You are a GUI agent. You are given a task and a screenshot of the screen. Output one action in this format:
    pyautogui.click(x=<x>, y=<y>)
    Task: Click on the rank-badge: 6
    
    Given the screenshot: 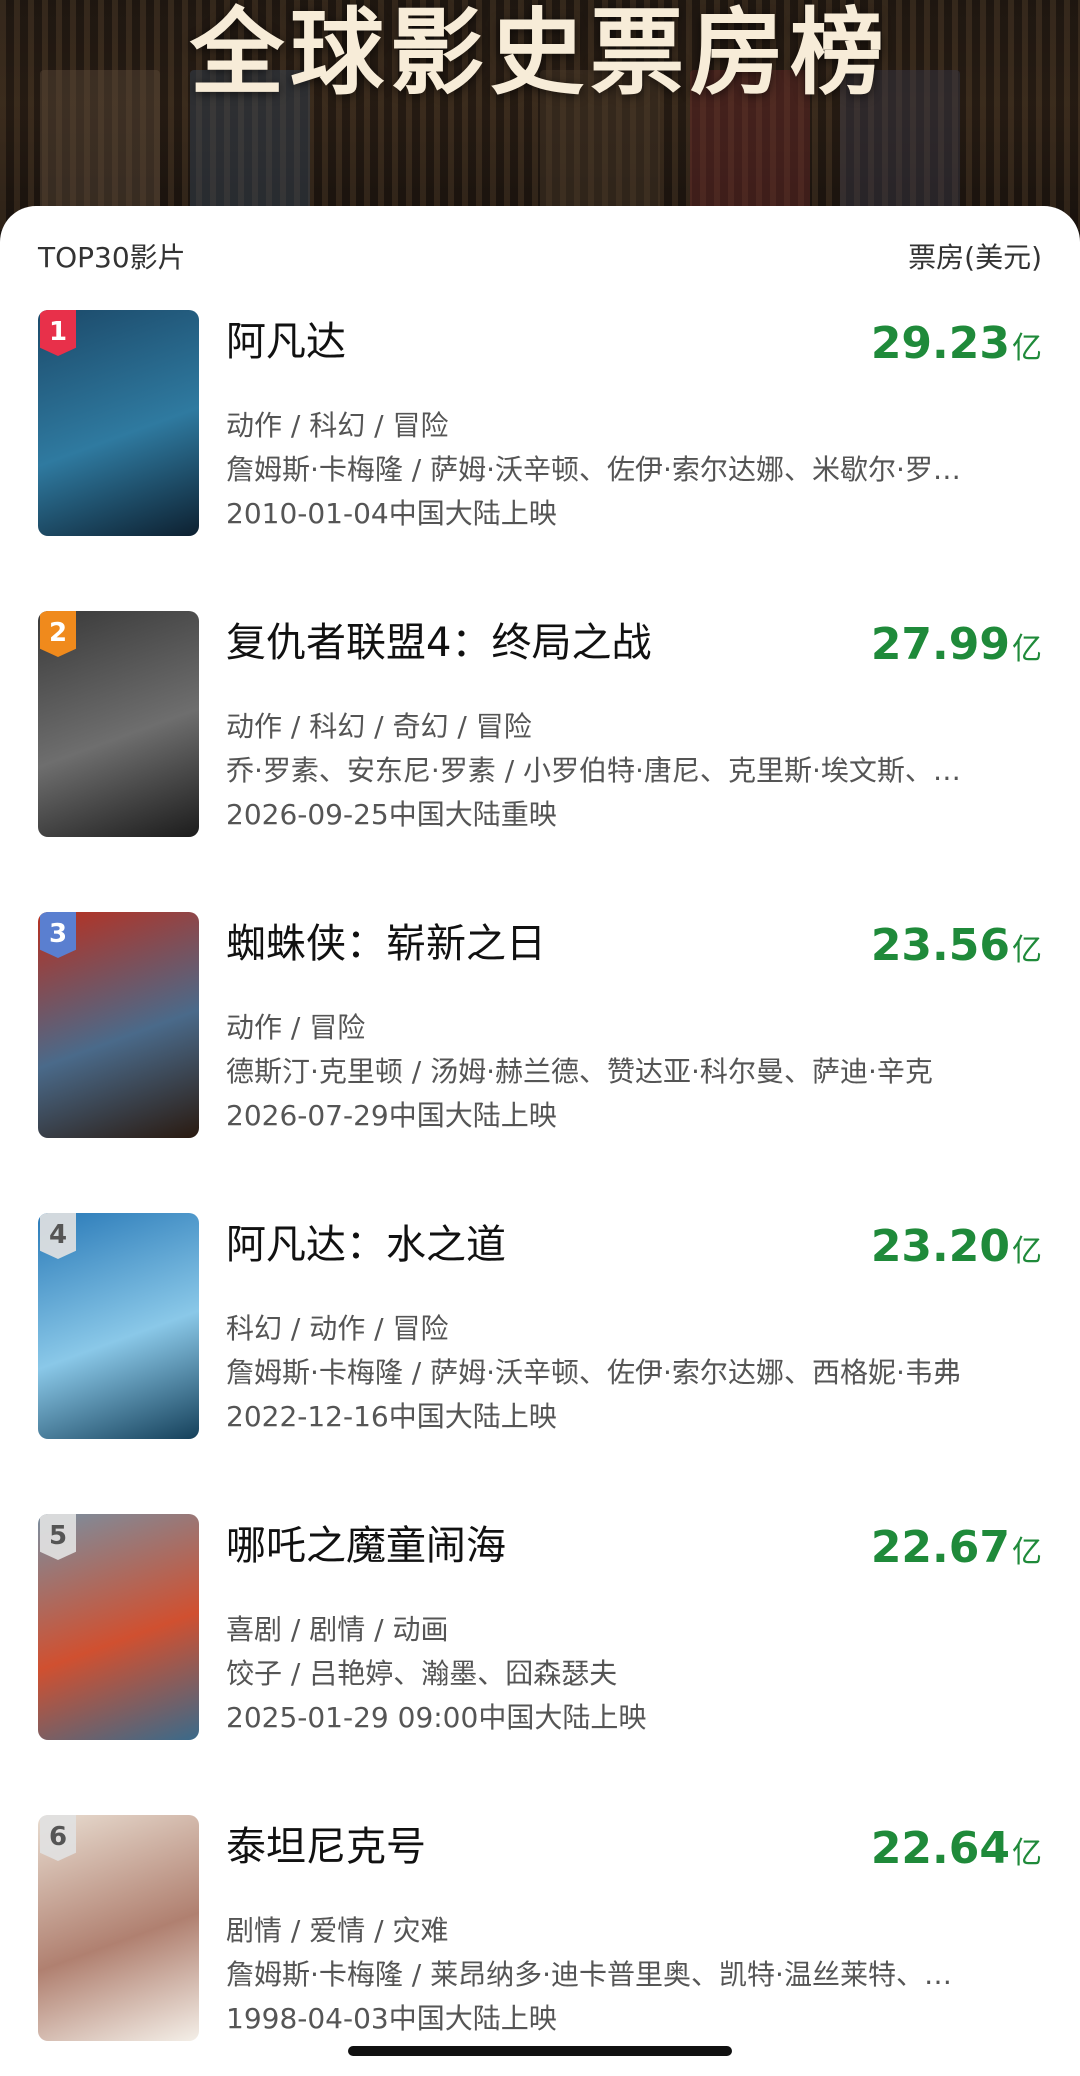 What is the action you would take?
    pyautogui.click(x=58, y=1838)
    